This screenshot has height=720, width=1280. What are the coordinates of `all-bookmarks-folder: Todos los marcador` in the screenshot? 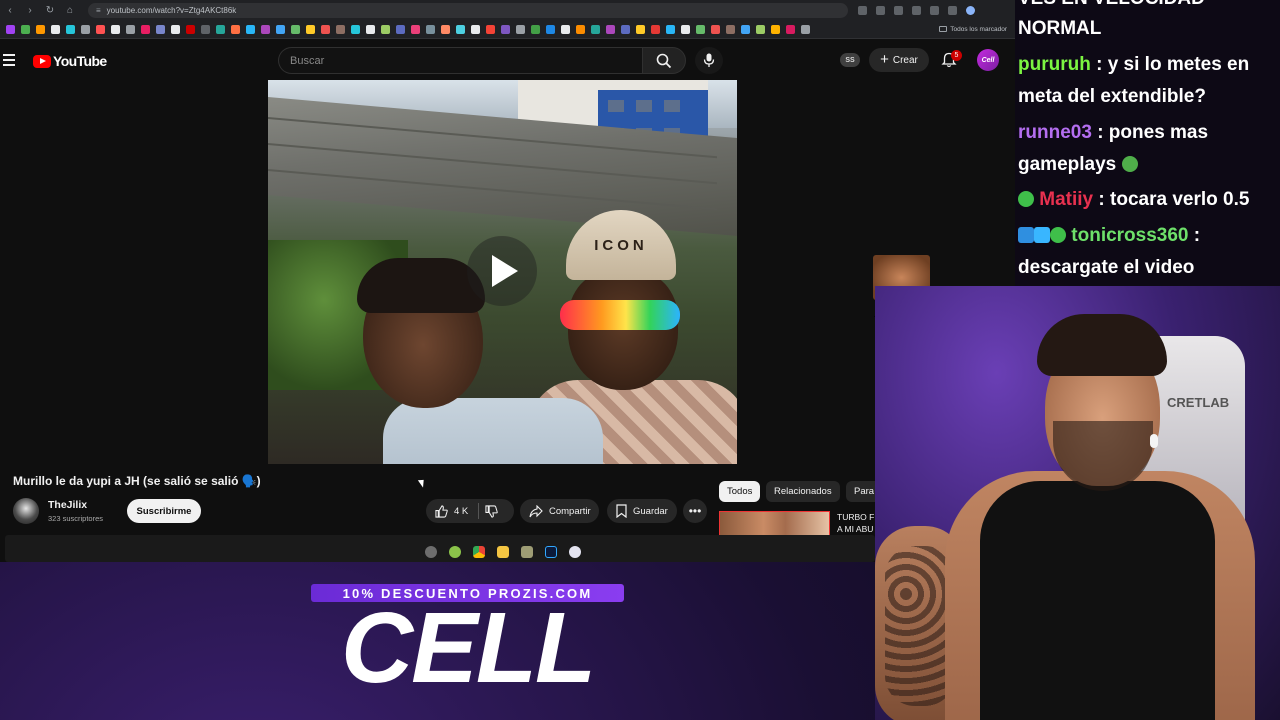 It's located at (973, 29).